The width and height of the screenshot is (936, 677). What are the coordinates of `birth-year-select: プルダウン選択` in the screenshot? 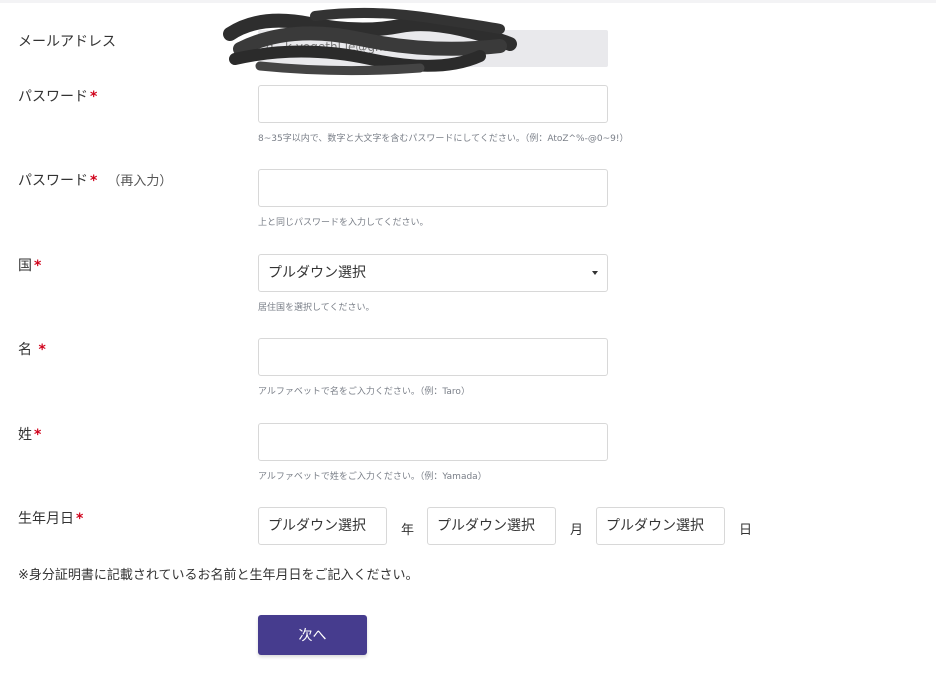 It's located at (322, 526).